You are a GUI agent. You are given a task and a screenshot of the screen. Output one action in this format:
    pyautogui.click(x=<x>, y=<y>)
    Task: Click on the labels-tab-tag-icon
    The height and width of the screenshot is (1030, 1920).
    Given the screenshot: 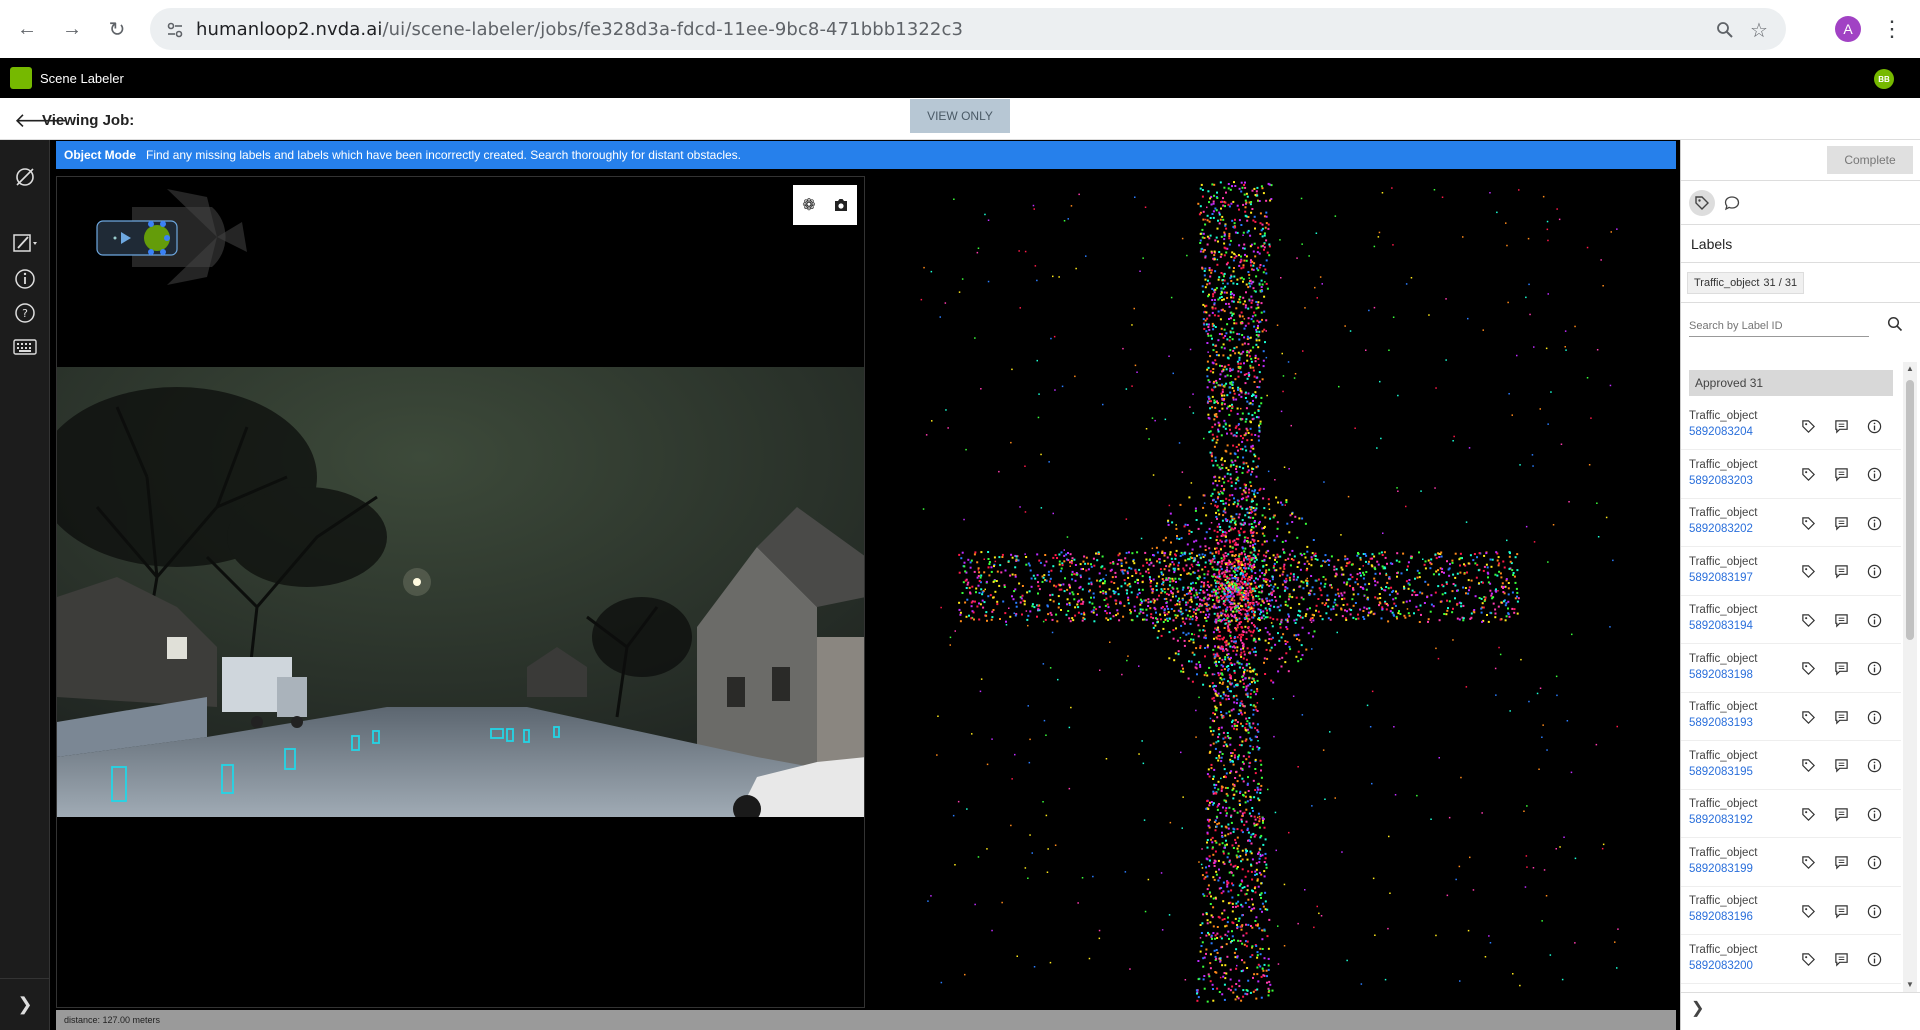 What is the action you would take?
    pyautogui.click(x=1702, y=203)
    